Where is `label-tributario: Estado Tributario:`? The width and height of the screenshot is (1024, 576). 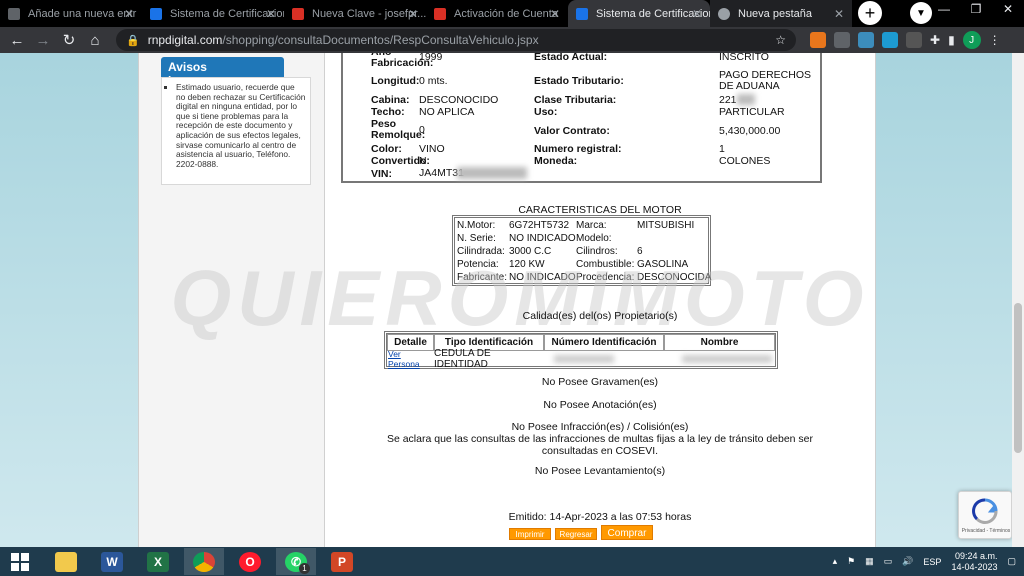 label-tributario: Estado Tributario: is located at coordinates (579, 81).